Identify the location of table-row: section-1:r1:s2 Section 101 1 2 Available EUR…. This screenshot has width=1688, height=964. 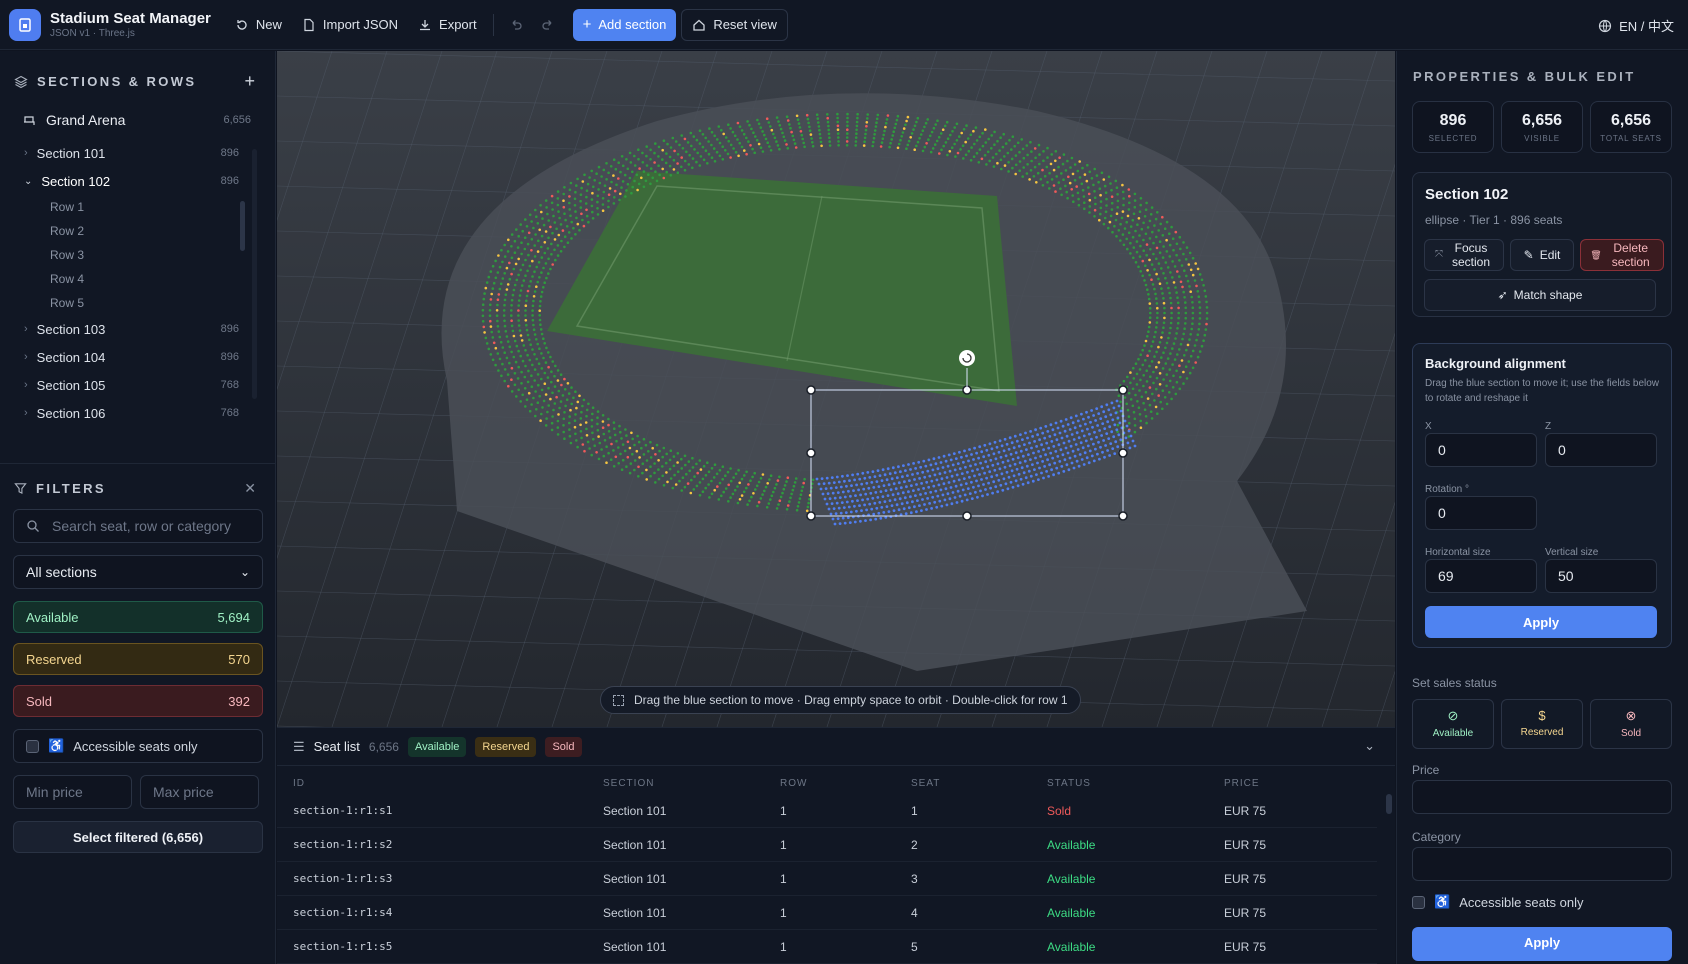
(827, 845).